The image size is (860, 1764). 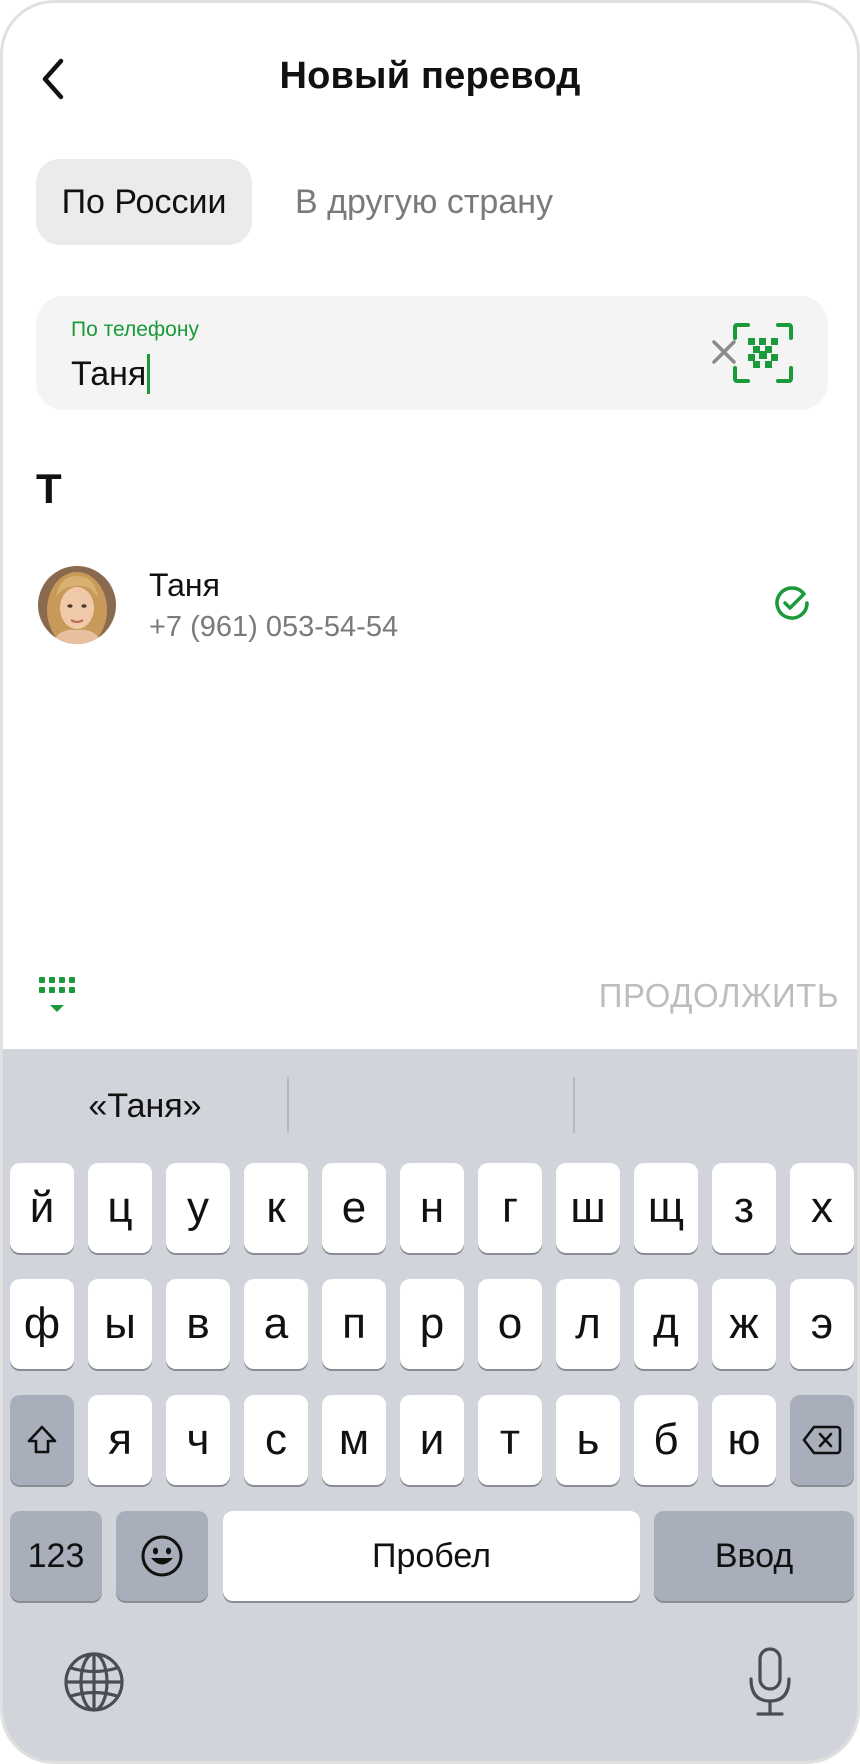 I want to click on microphone-button, so click(x=770, y=1682).